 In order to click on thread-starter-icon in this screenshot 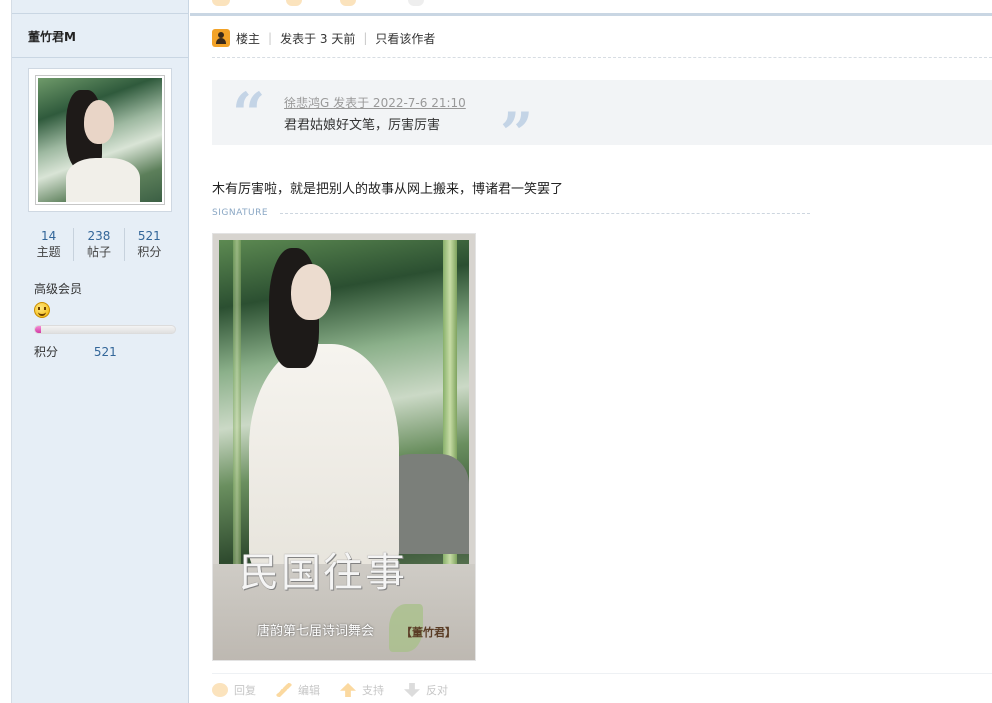, I will do `click(221, 38)`.